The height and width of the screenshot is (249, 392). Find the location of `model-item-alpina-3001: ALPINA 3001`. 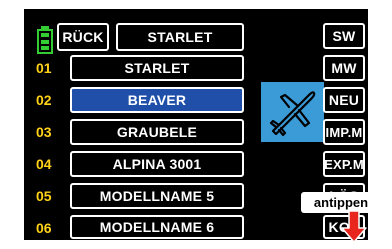

model-item-alpina-3001: ALPINA 3001 is located at coordinates (157, 164).